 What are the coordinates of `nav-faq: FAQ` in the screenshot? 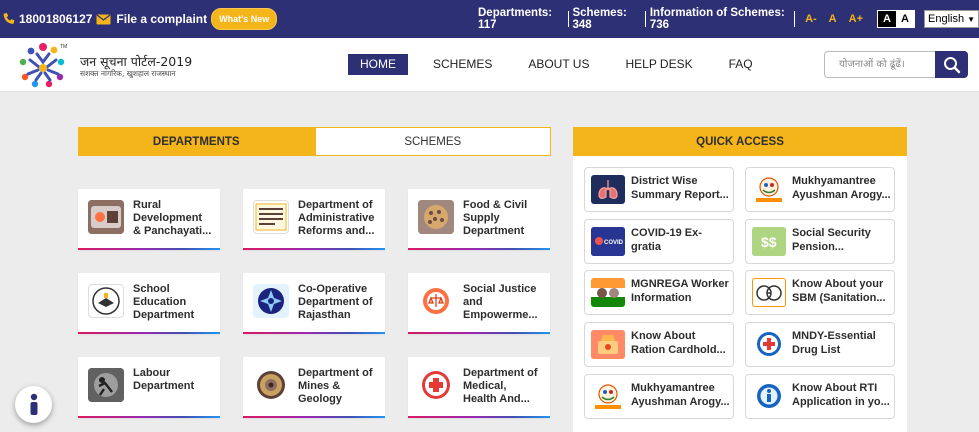 It's located at (741, 64).